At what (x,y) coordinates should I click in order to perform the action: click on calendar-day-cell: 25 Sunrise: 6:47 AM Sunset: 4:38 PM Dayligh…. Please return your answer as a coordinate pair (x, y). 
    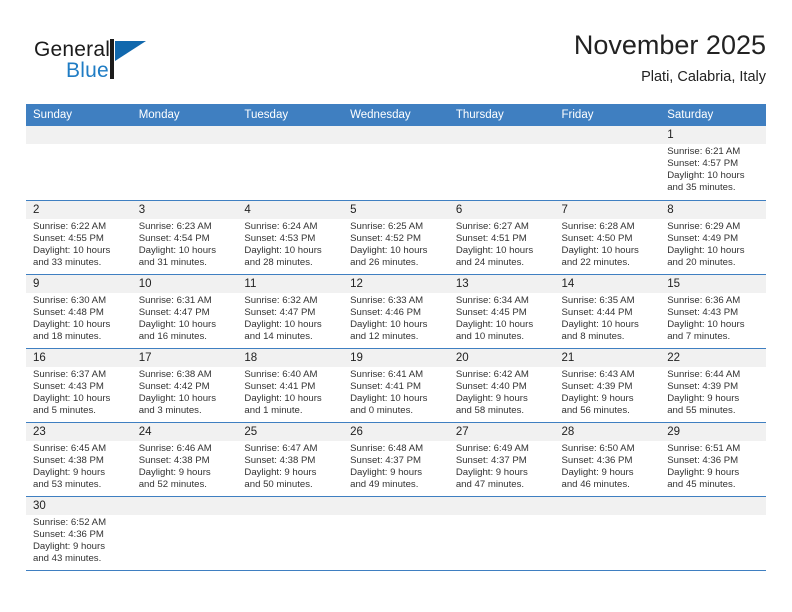
    Looking at the image, I should click on (290, 459).